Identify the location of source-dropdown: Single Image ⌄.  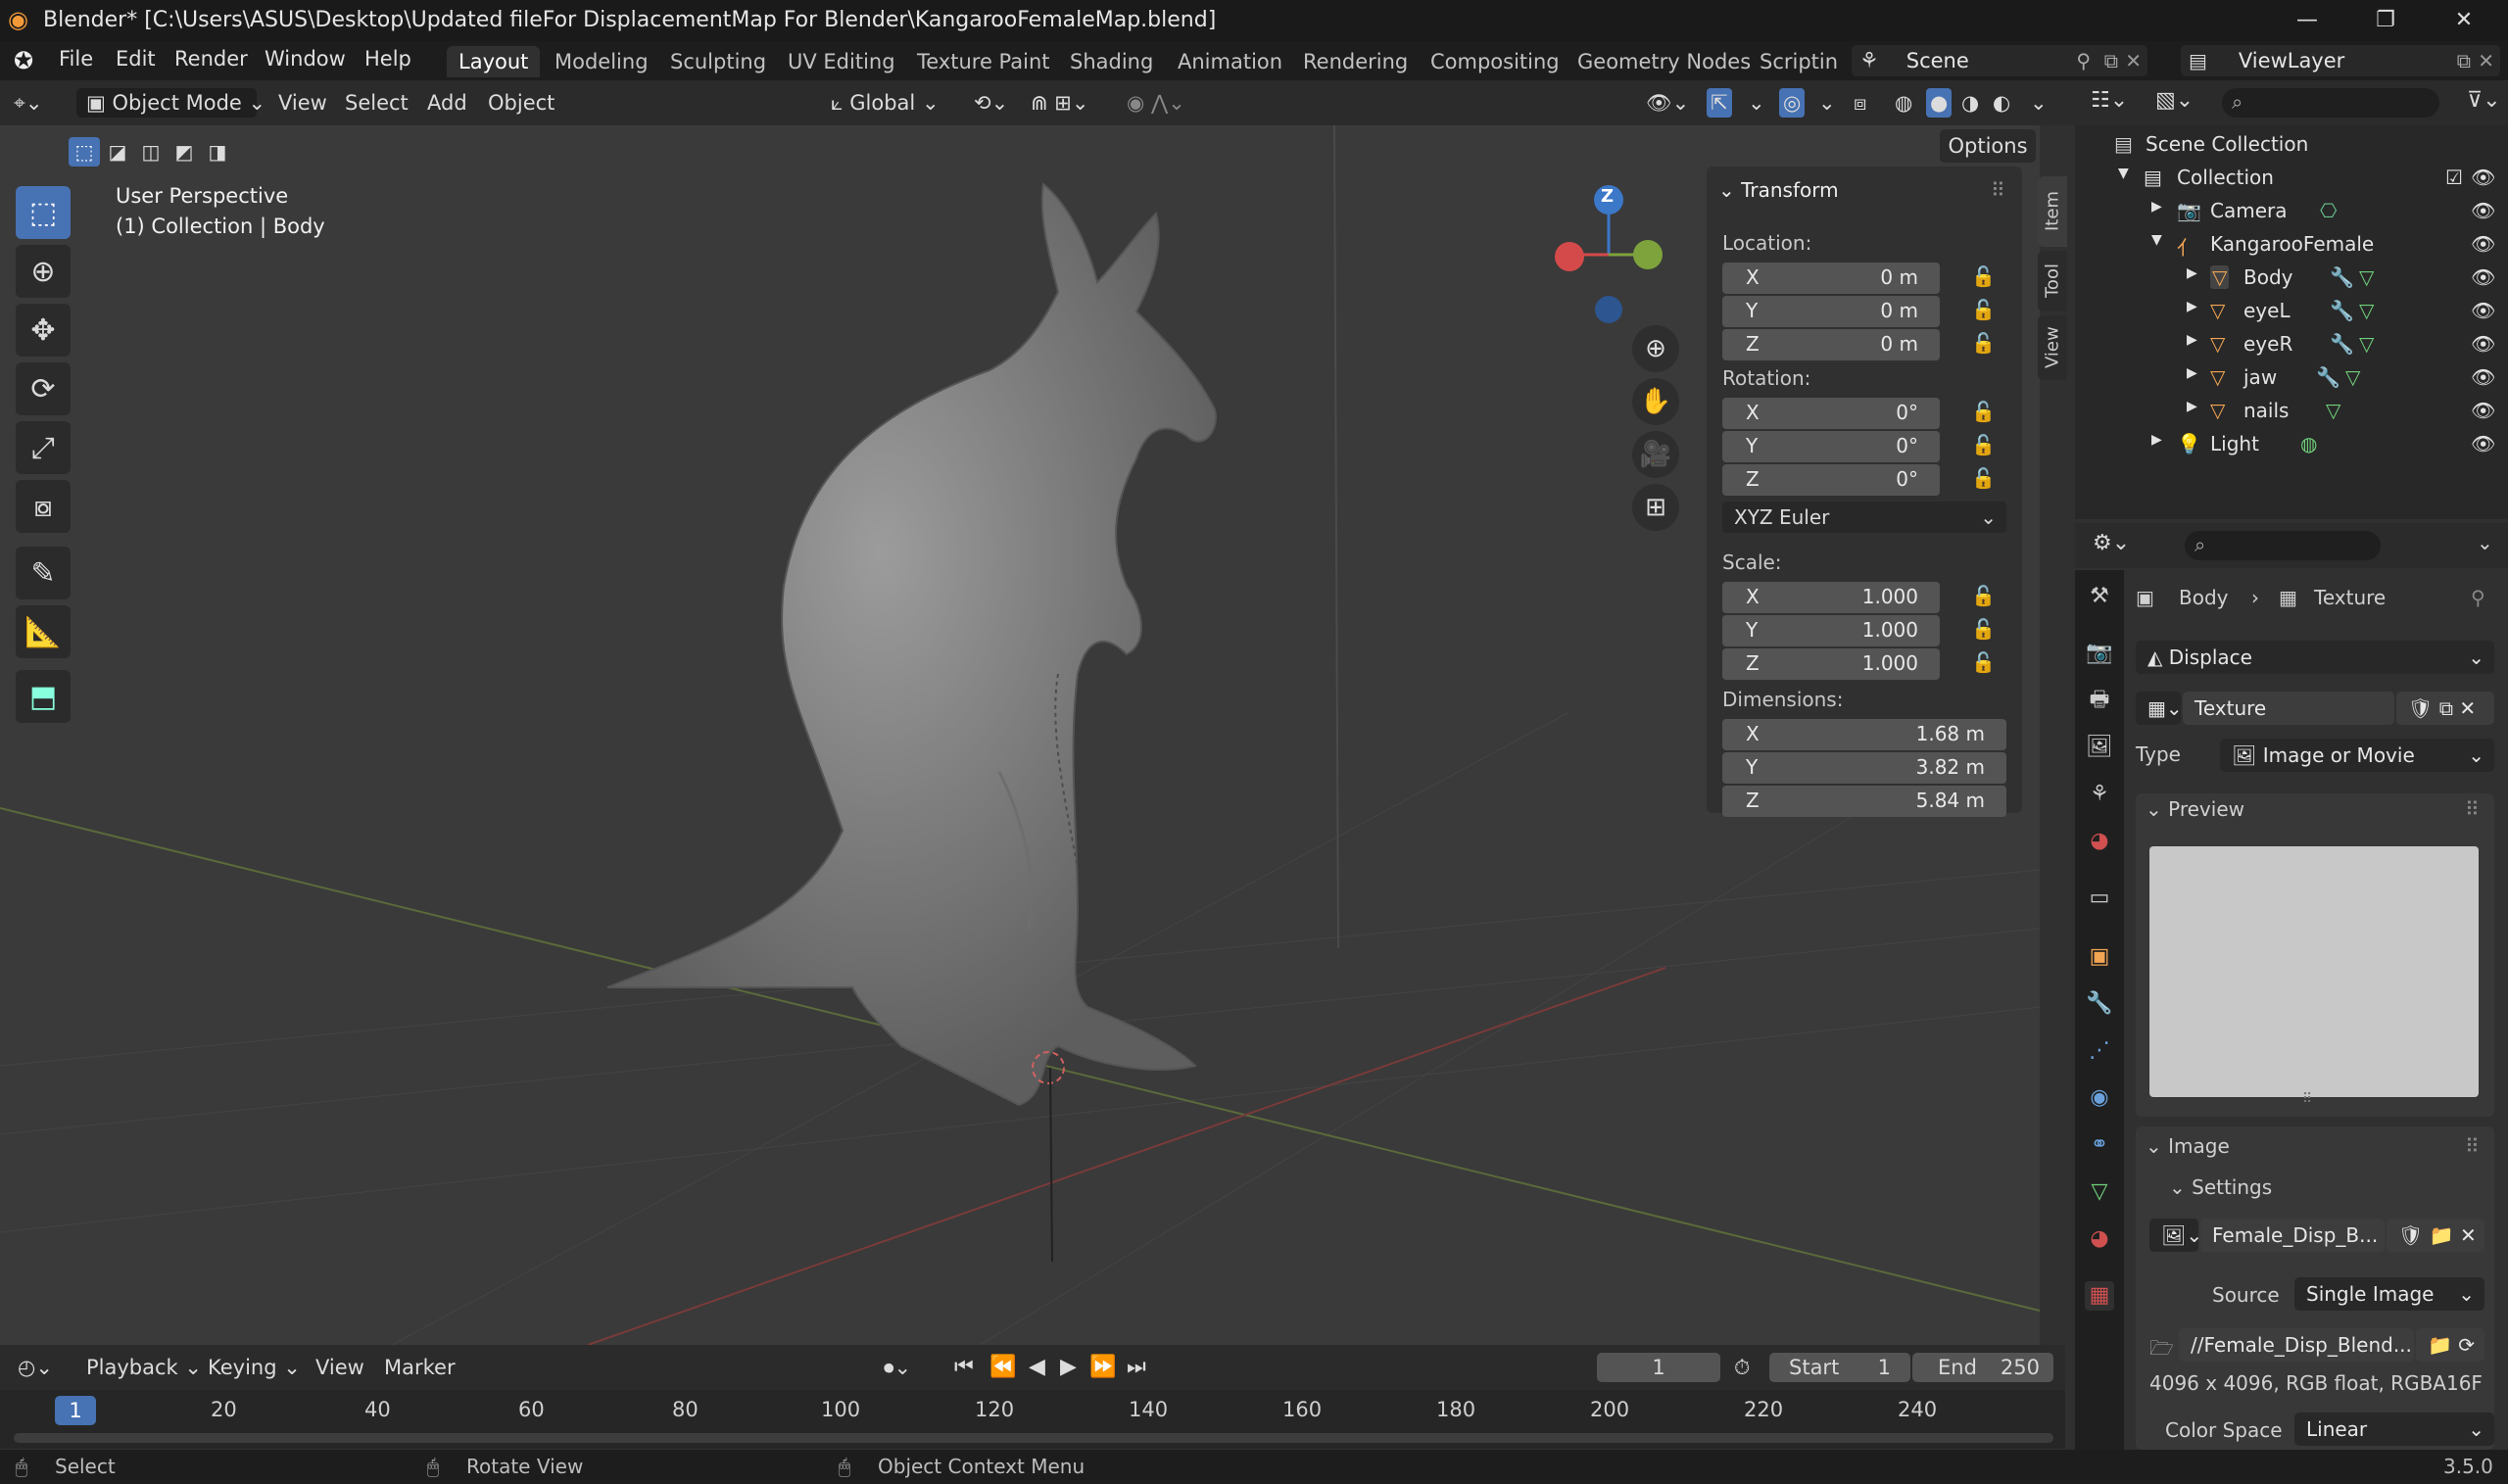
(2389, 1294).